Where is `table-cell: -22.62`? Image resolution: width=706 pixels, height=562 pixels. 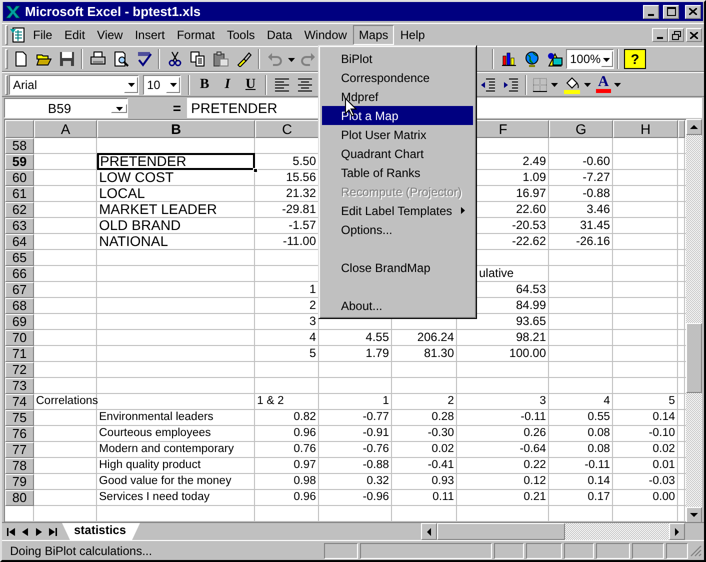 table-cell: -22.62 is located at coordinates (529, 241).